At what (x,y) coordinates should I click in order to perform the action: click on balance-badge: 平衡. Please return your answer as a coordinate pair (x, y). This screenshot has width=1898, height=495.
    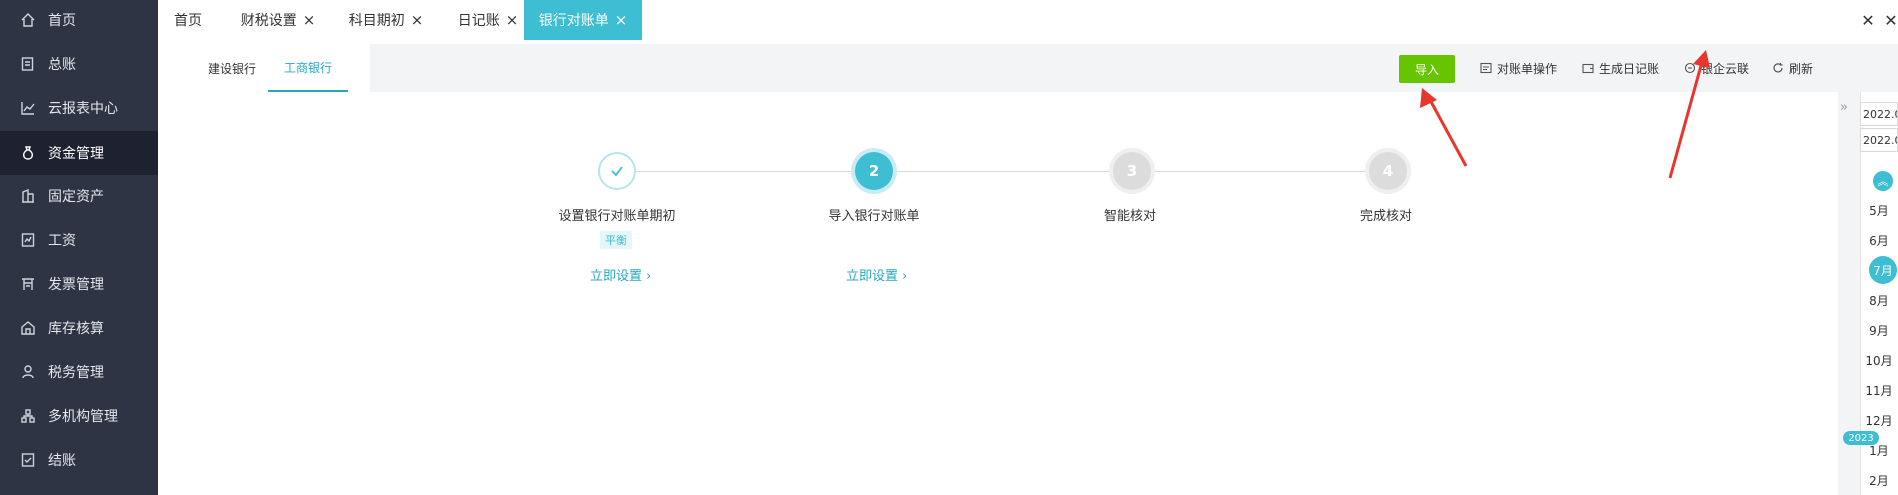
    Looking at the image, I should click on (616, 240).